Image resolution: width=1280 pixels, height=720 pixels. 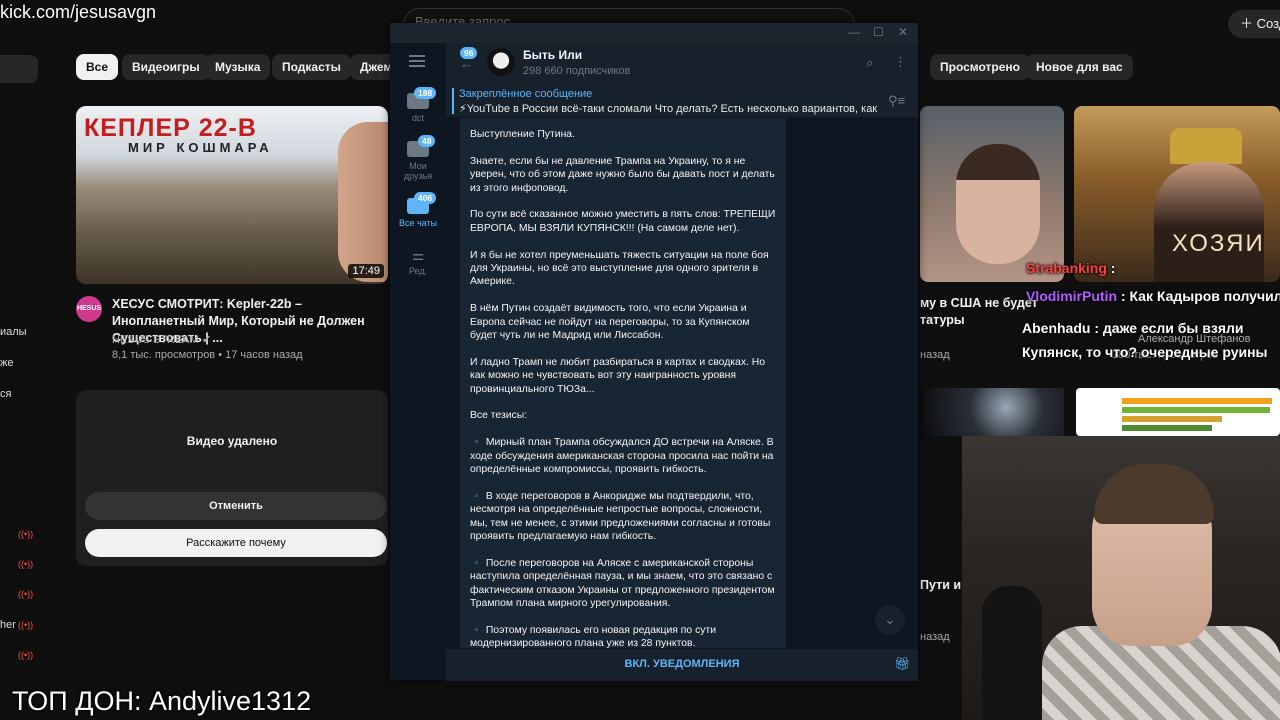 I want to click on video-thumbnail: КЕПЛЕР 22-В МИР КОШМАРА 17:49, so click(x=232, y=195).